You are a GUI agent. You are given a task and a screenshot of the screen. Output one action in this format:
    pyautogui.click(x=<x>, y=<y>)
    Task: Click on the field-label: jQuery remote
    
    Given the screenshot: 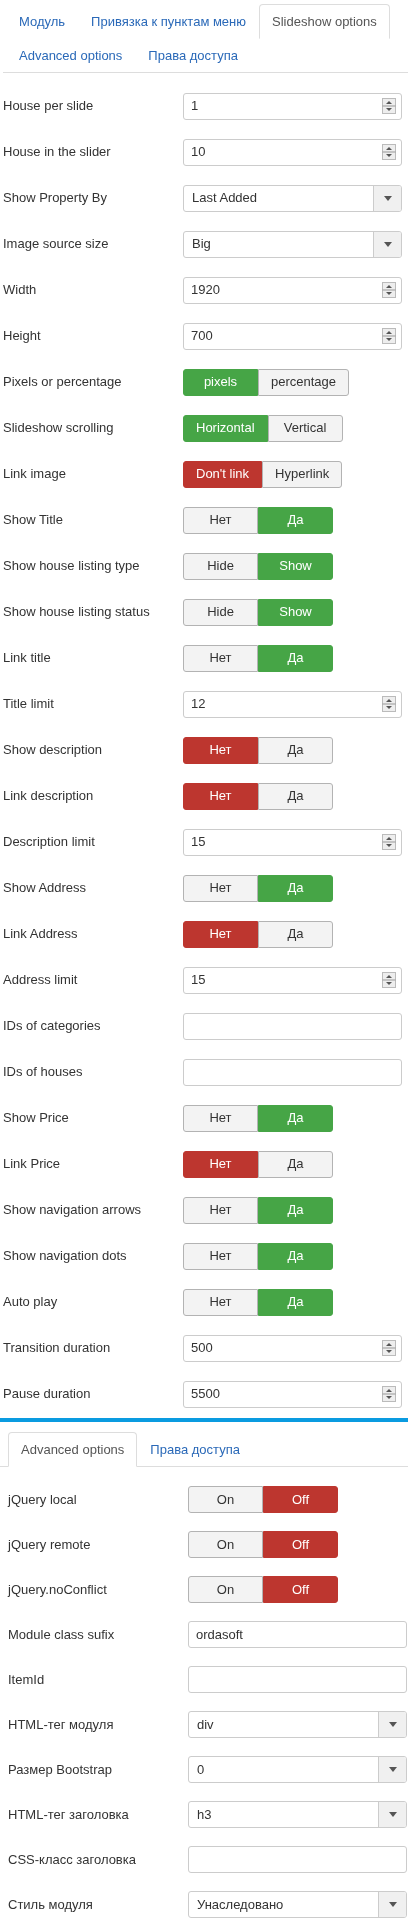 What is the action you would take?
    pyautogui.click(x=50, y=1544)
    